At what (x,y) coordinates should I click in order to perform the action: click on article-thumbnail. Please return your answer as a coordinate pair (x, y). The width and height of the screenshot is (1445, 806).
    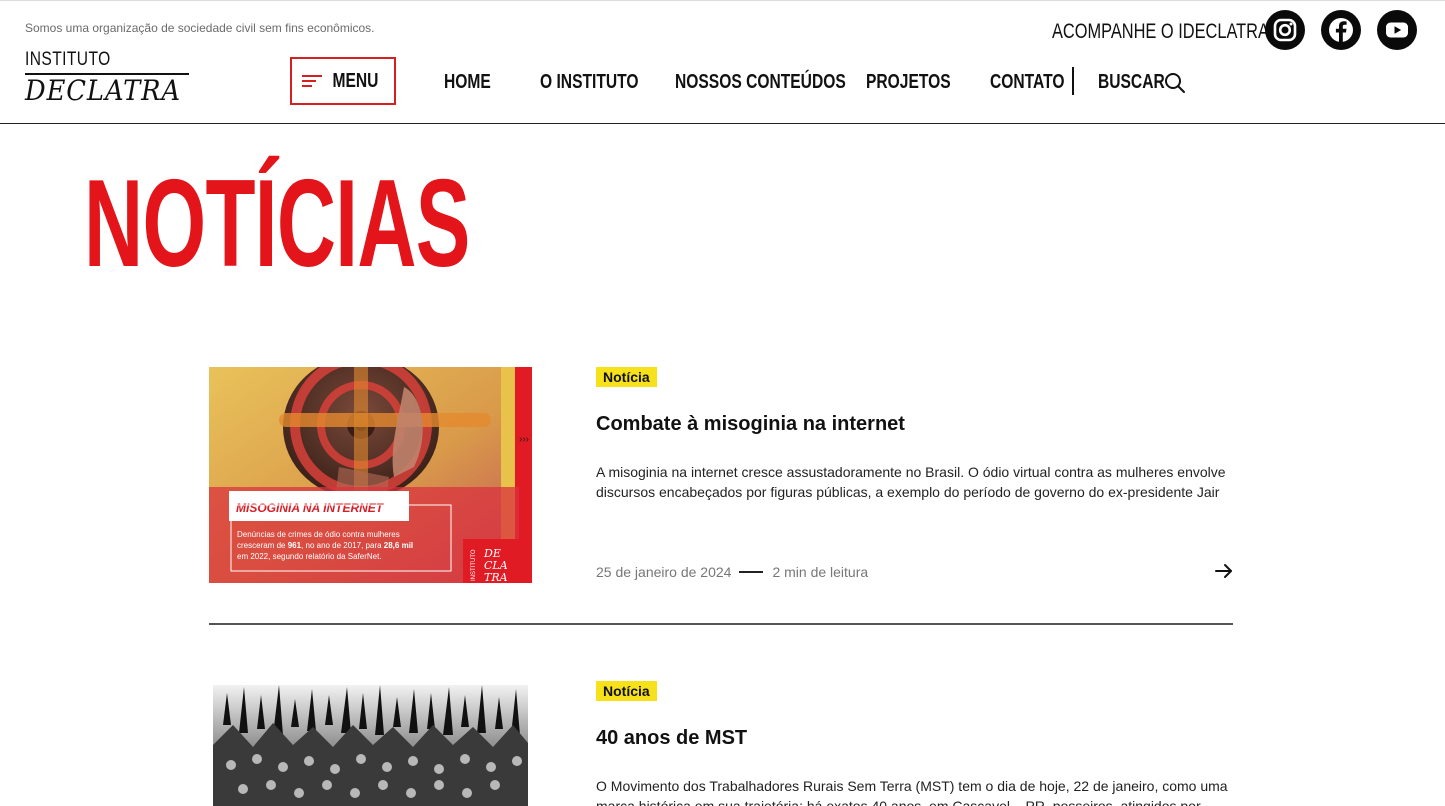
    Looking at the image, I should click on (370, 745).